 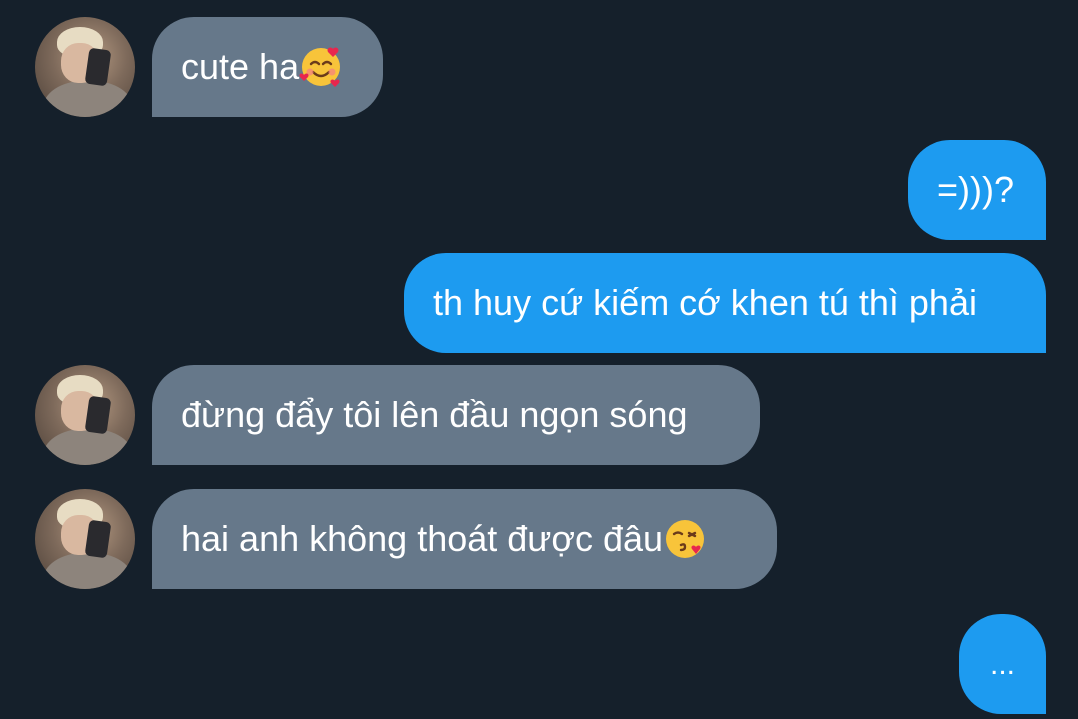 I want to click on message-text: =)))?, so click(x=976, y=189).